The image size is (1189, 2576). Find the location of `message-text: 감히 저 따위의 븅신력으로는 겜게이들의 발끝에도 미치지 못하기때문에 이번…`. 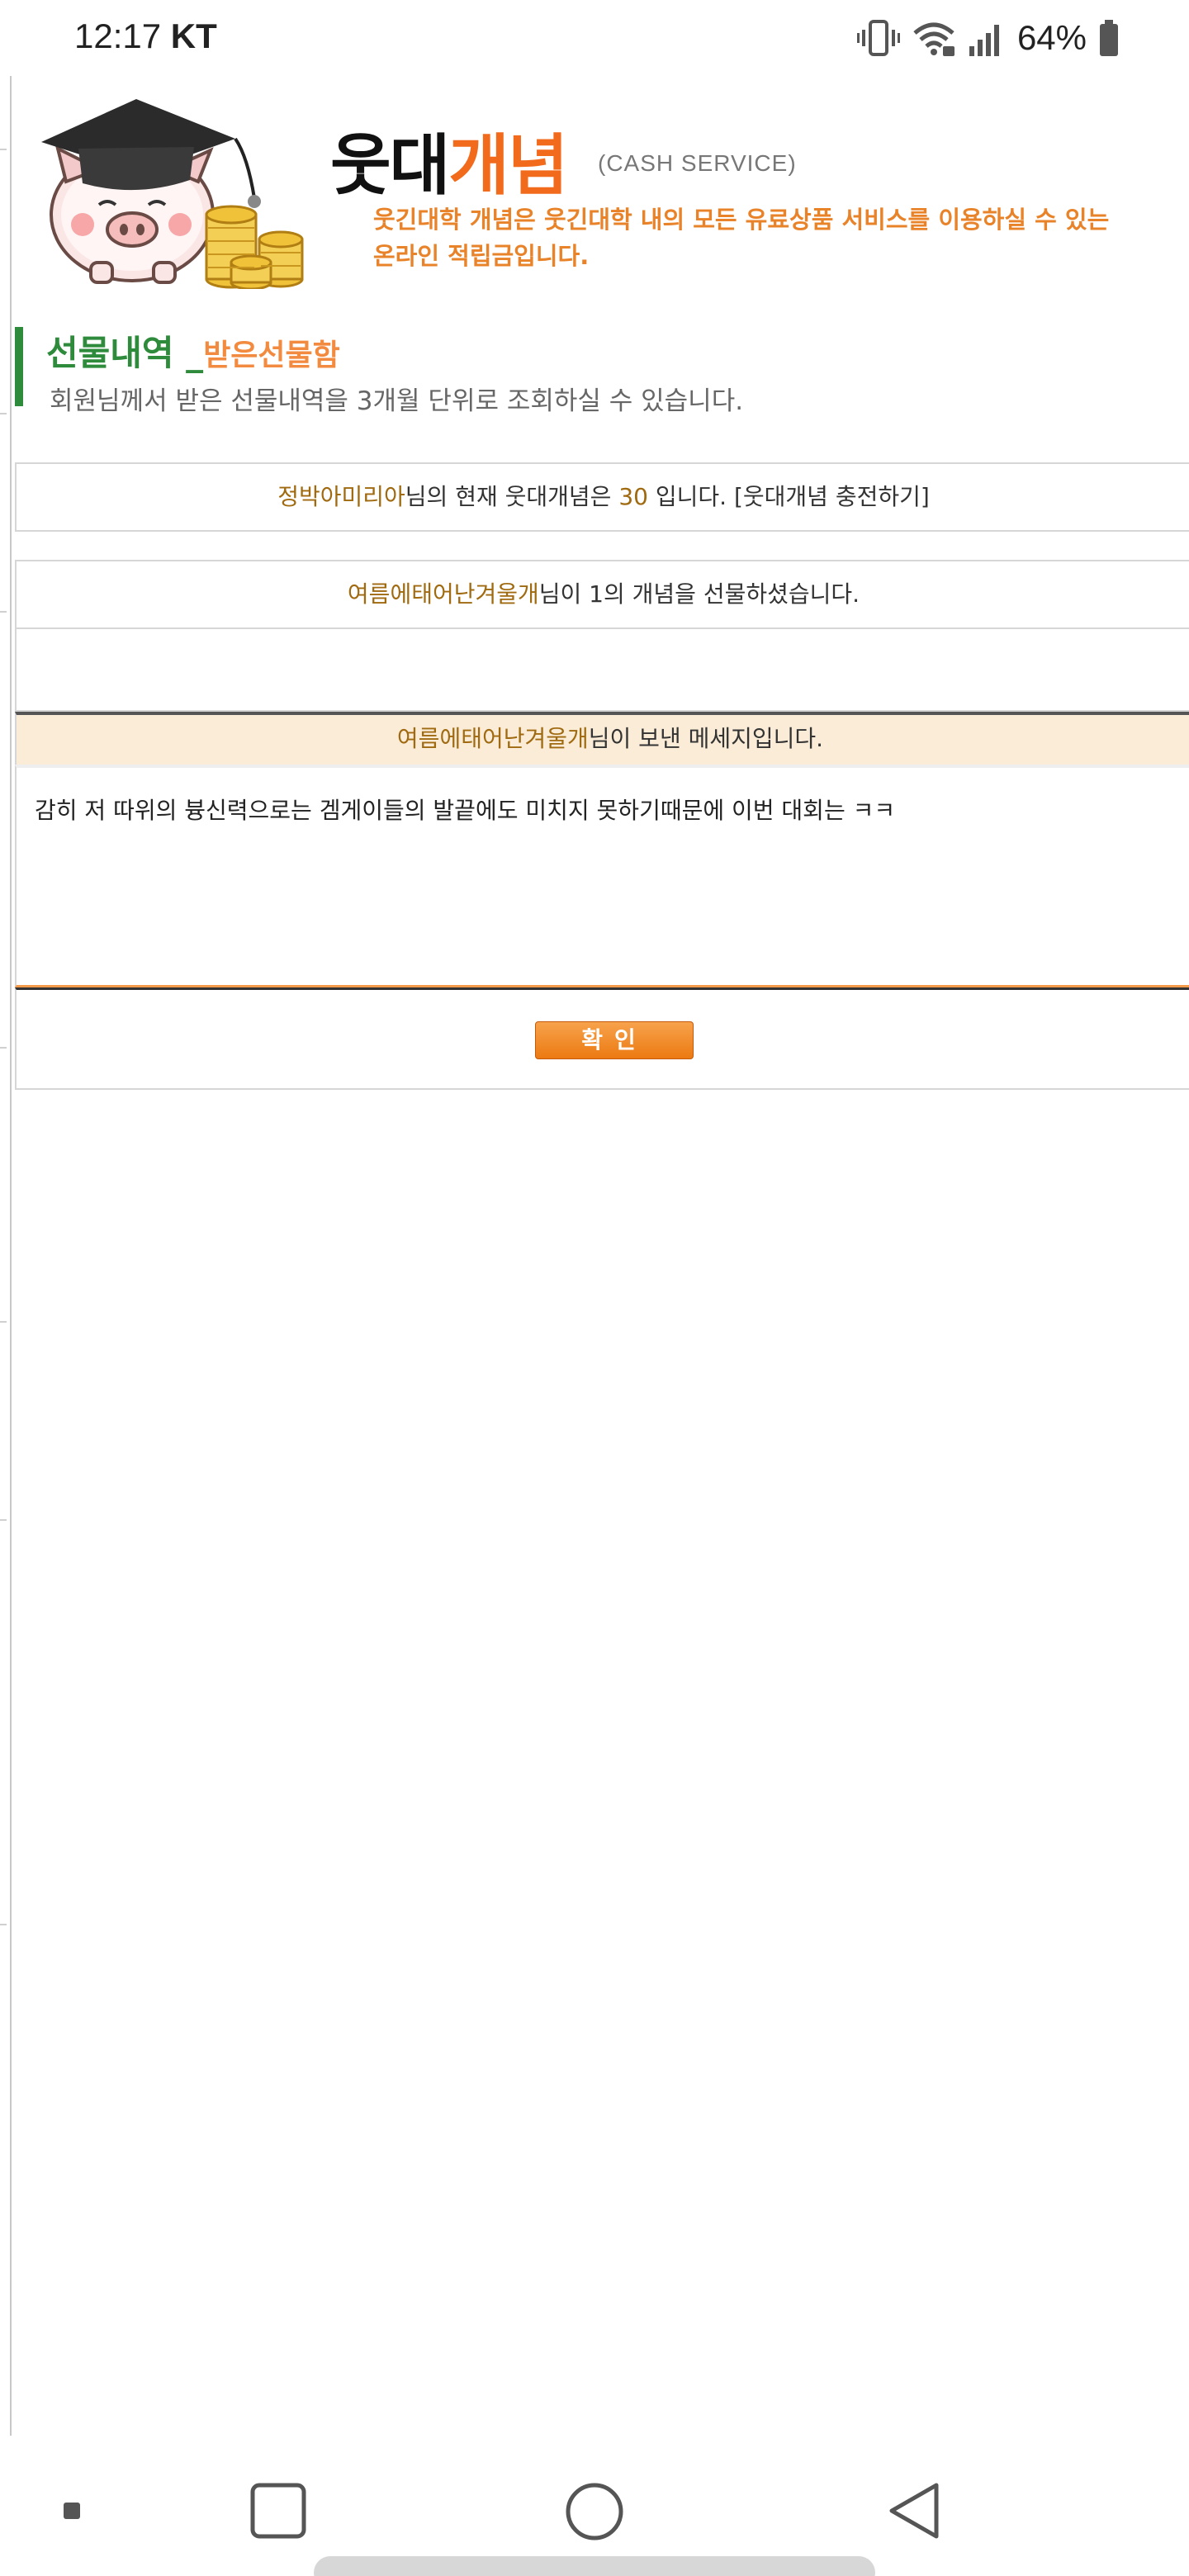

message-text: 감히 저 따위의 븅신력으로는 겜게이들의 발끝에도 미치지 못하기때문에 이번… is located at coordinates (465, 810).